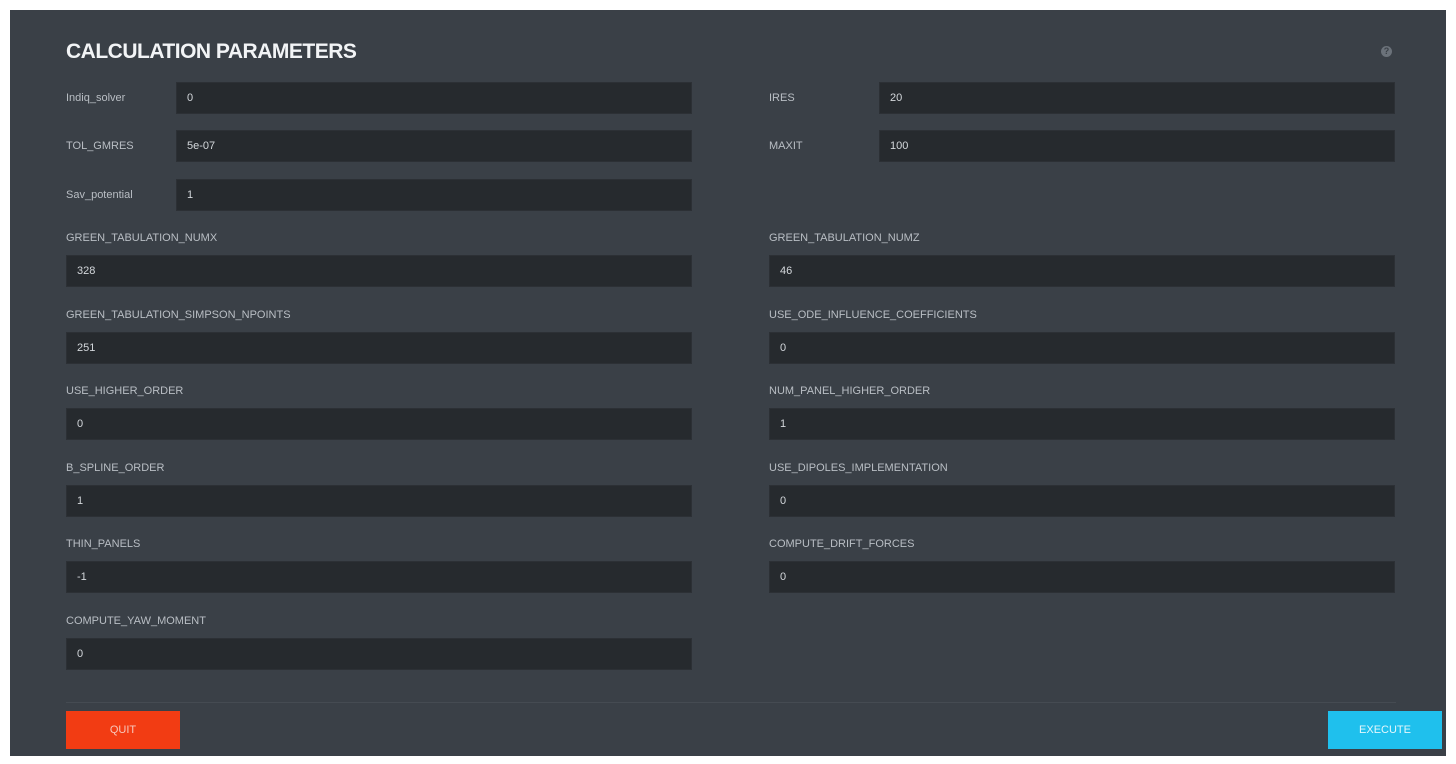  What do you see at coordinates (1385, 730) in the screenshot?
I see `execute-button: EXECUTE` at bounding box center [1385, 730].